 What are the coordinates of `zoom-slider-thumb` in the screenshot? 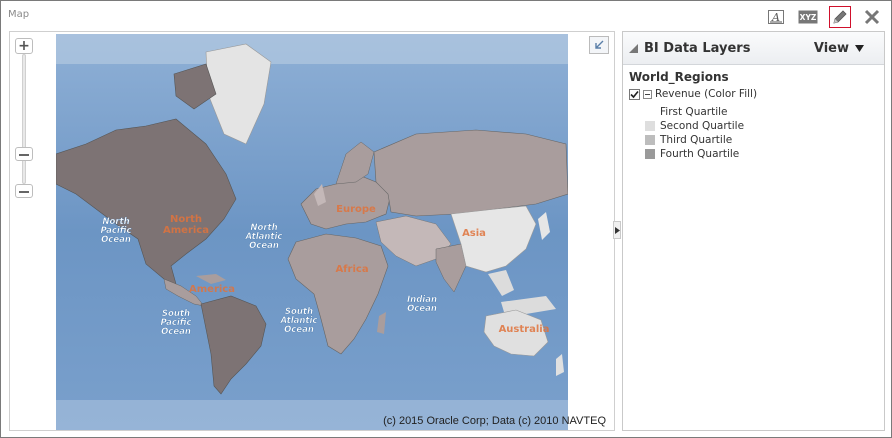 It's located at (24, 154).